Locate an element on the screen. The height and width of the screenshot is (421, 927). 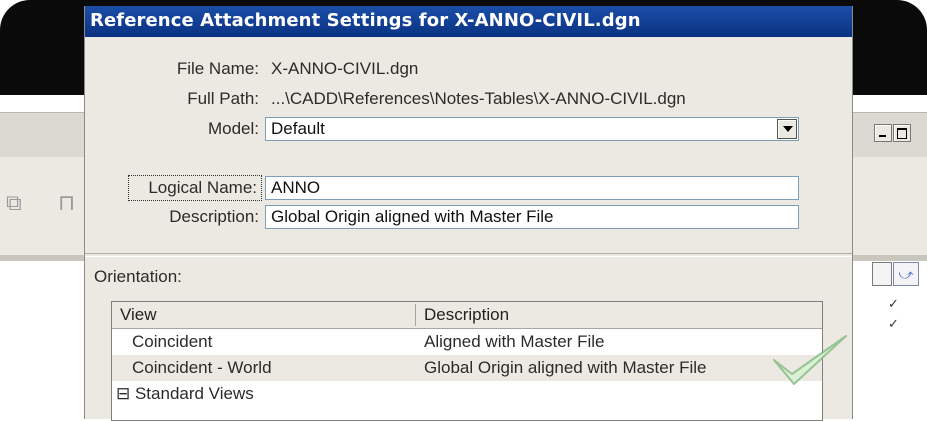
model-dropdown: Default is located at coordinates (532, 129).